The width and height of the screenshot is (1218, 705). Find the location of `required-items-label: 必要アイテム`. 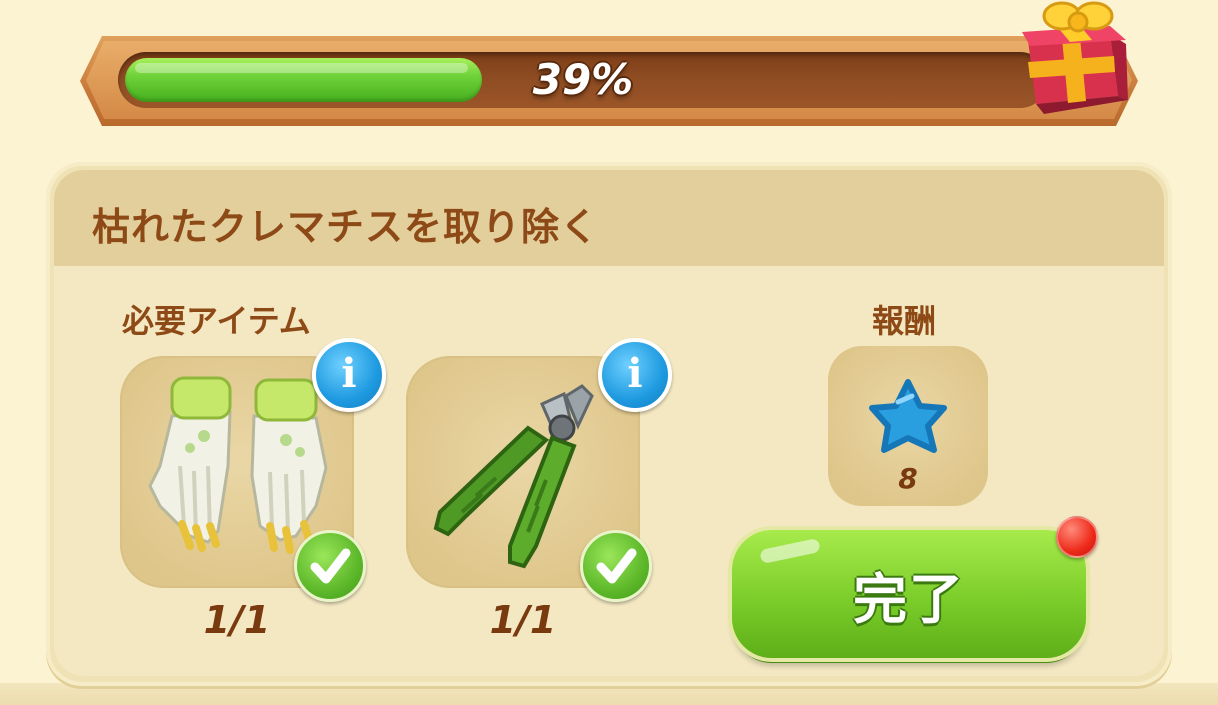

required-items-label: 必要アイテム is located at coordinates (216, 321).